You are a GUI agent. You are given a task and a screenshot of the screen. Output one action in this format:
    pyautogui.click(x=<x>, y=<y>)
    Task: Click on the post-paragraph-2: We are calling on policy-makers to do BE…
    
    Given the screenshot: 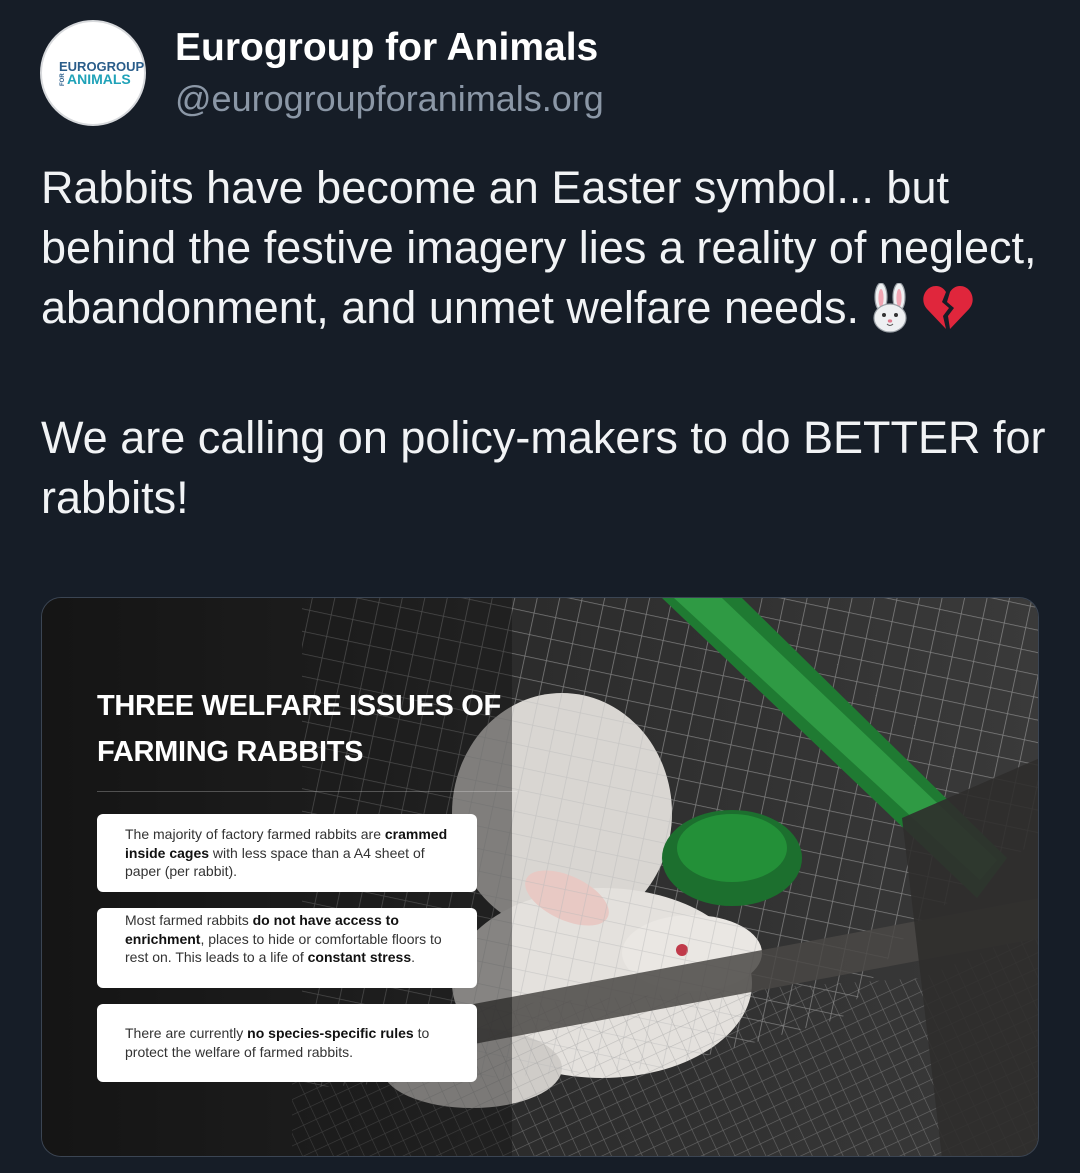 What is the action you would take?
    pyautogui.click(x=543, y=467)
    